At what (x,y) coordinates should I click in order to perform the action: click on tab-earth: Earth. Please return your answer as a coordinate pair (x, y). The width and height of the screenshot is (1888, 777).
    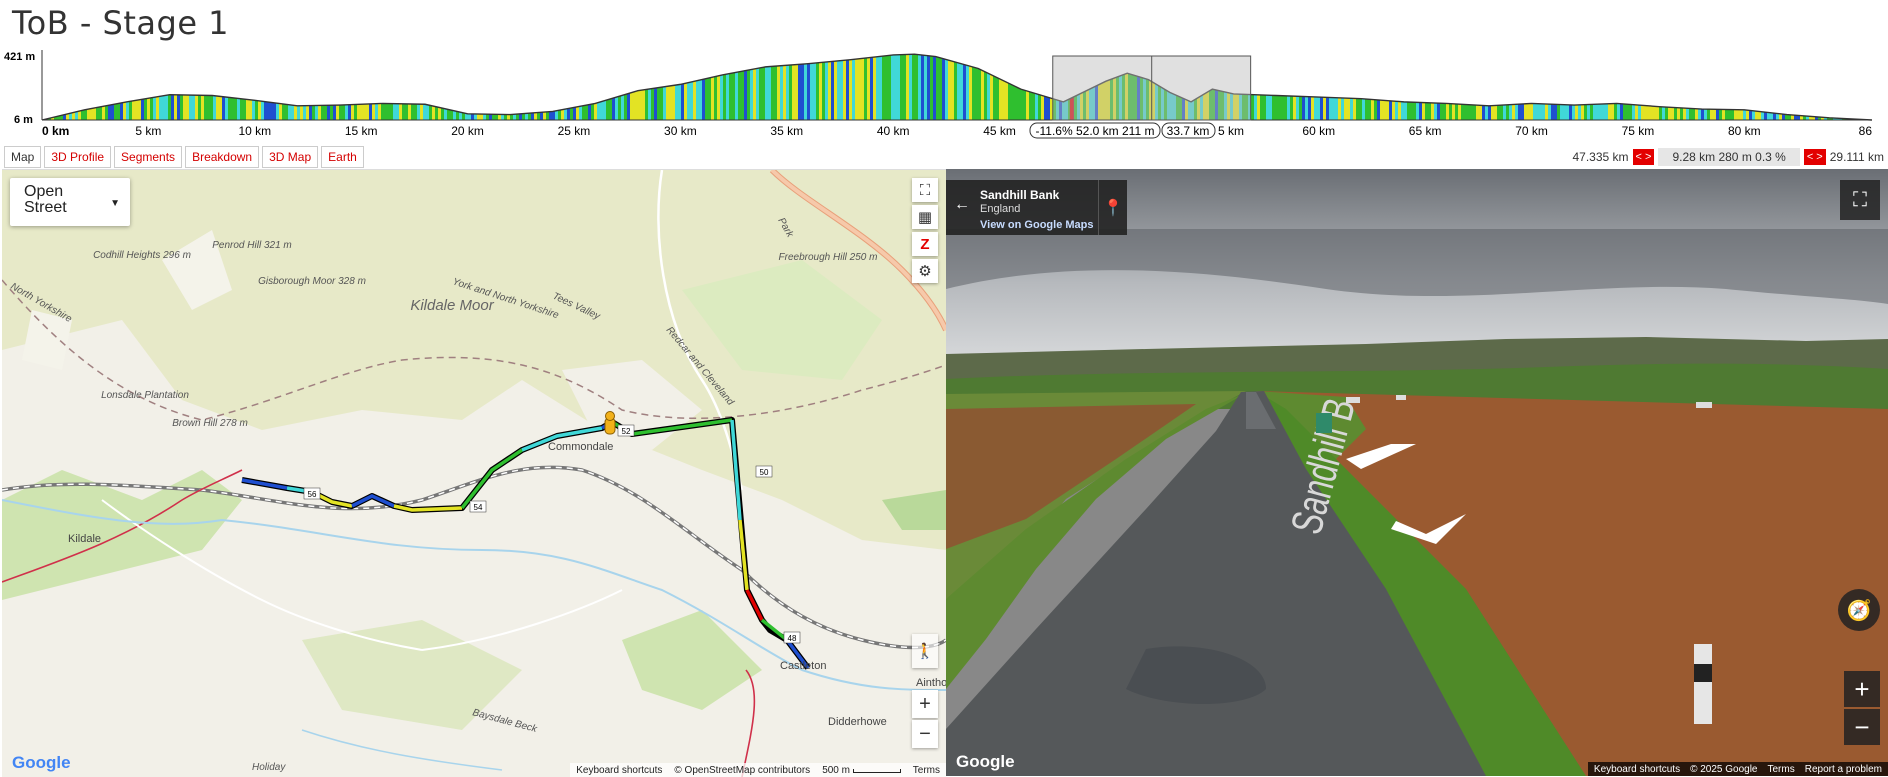
    Looking at the image, I should click on (342, 157).